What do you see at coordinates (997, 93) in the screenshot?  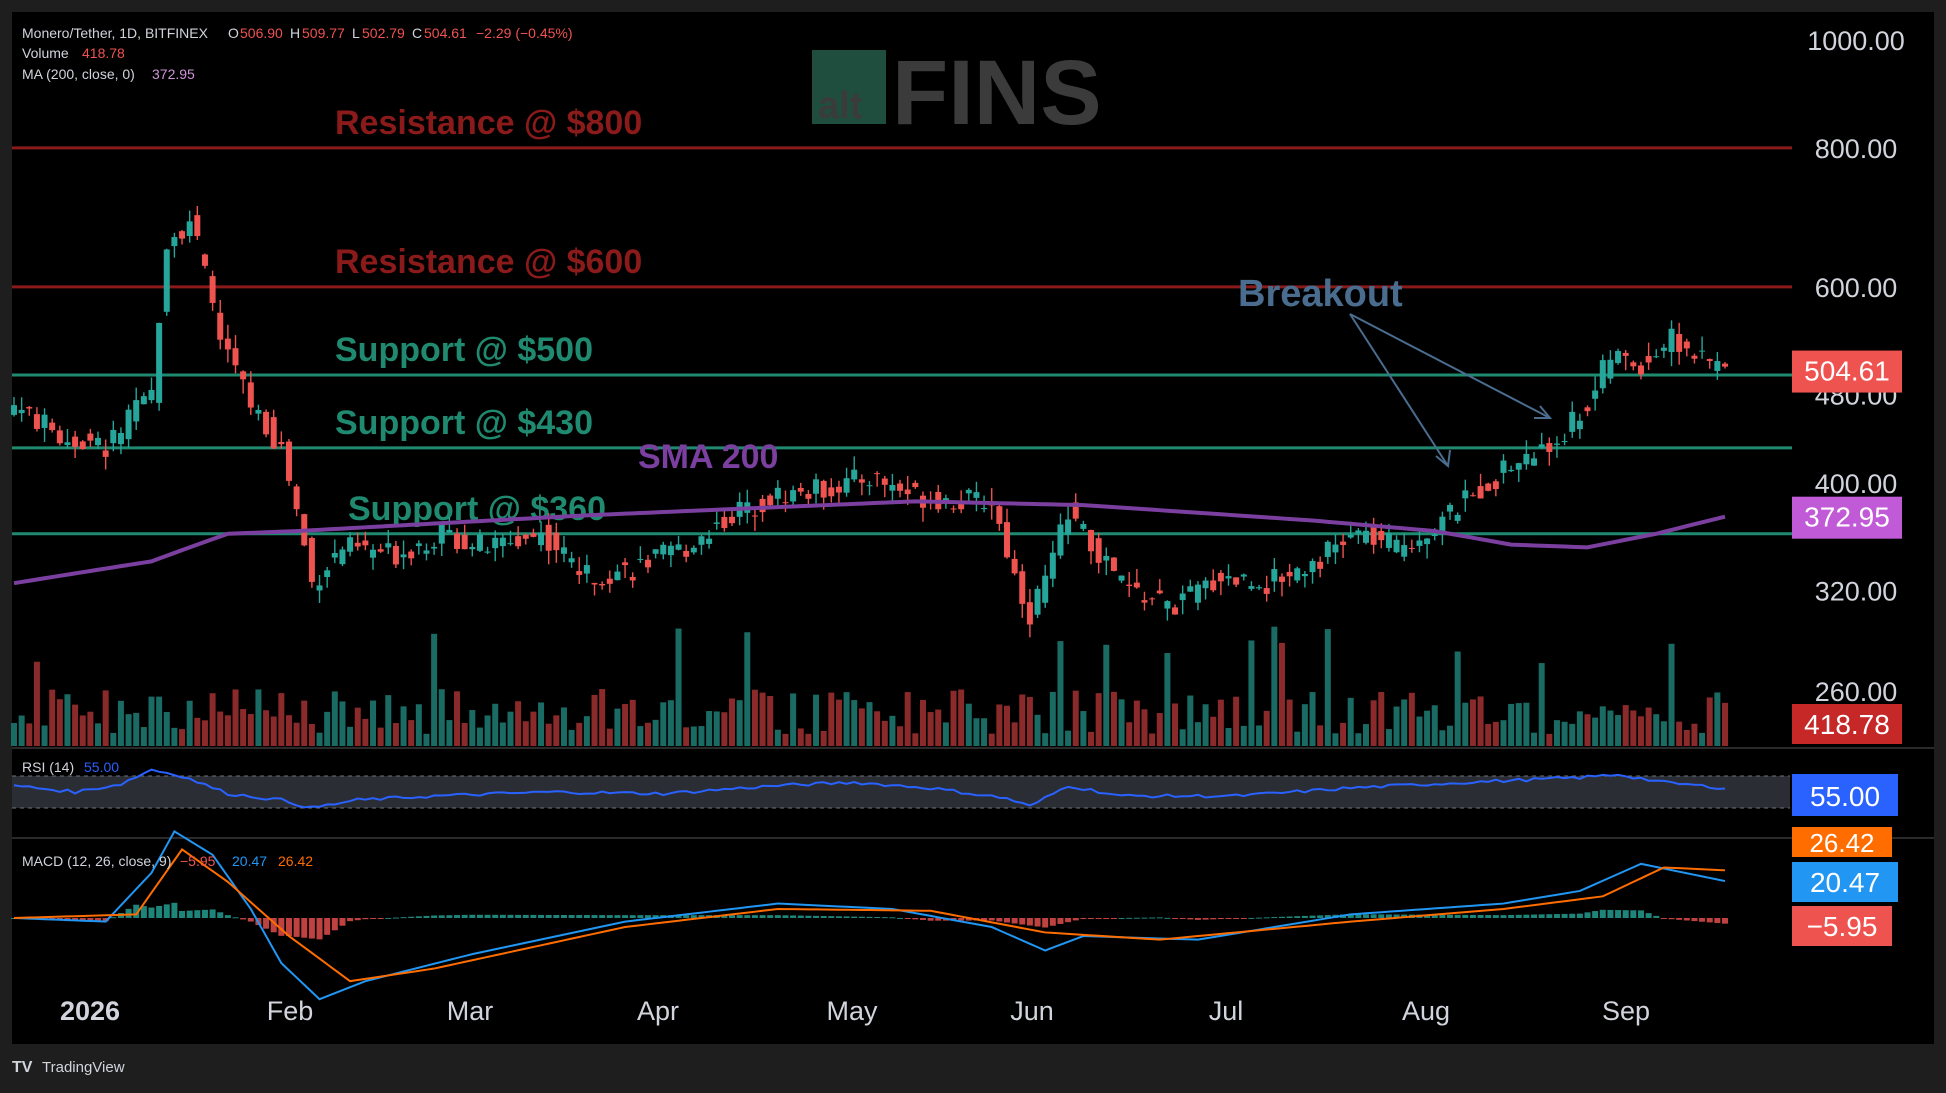 I see `logo-fins-text: FINS` at bounding box center [997, 93].